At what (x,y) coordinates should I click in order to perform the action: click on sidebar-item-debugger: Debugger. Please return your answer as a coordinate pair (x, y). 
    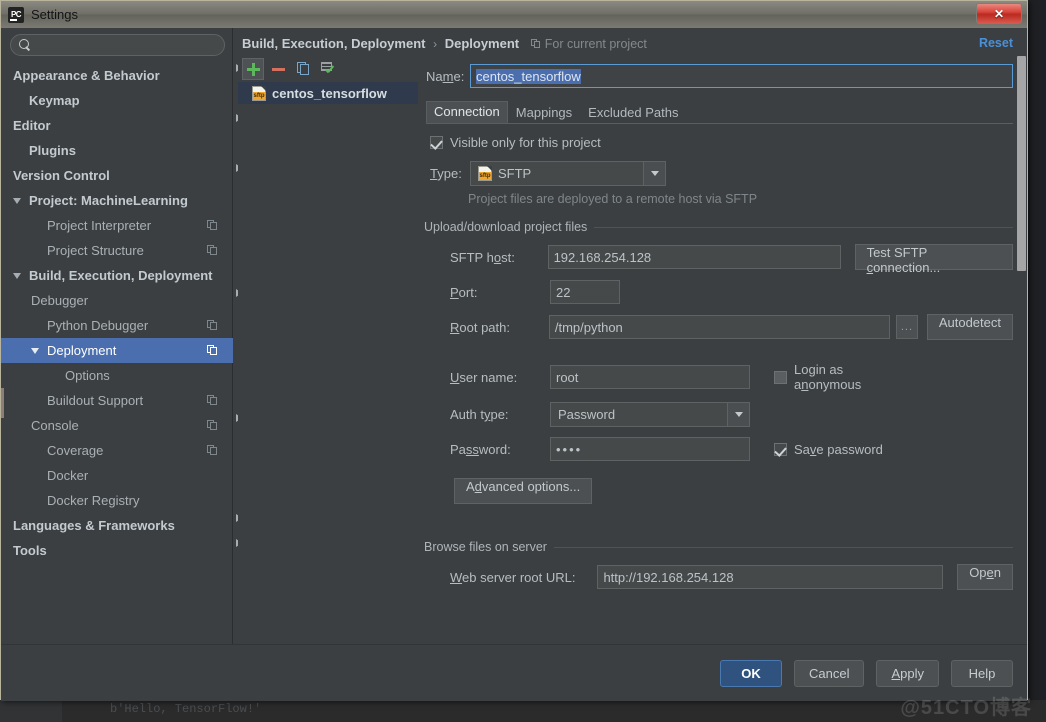
    Looking at the image, I should click on (121, 300).